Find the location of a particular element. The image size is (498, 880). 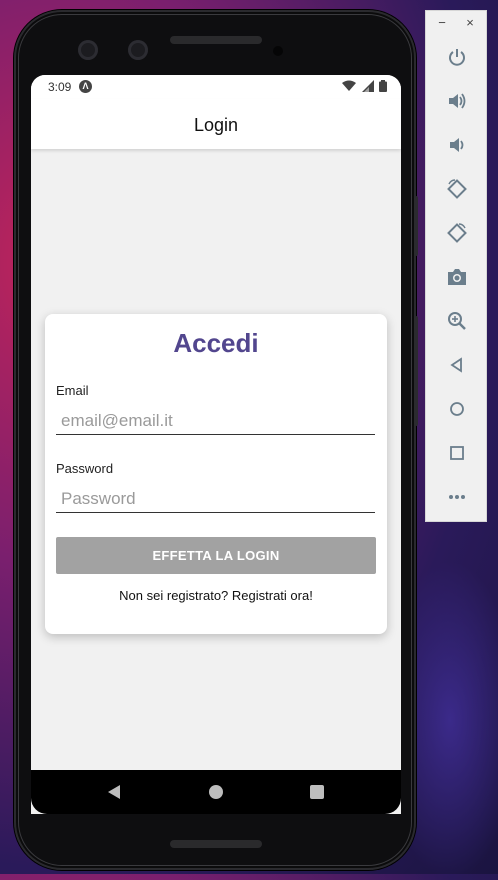

email-label: Email is located at coordinates (72, 390).